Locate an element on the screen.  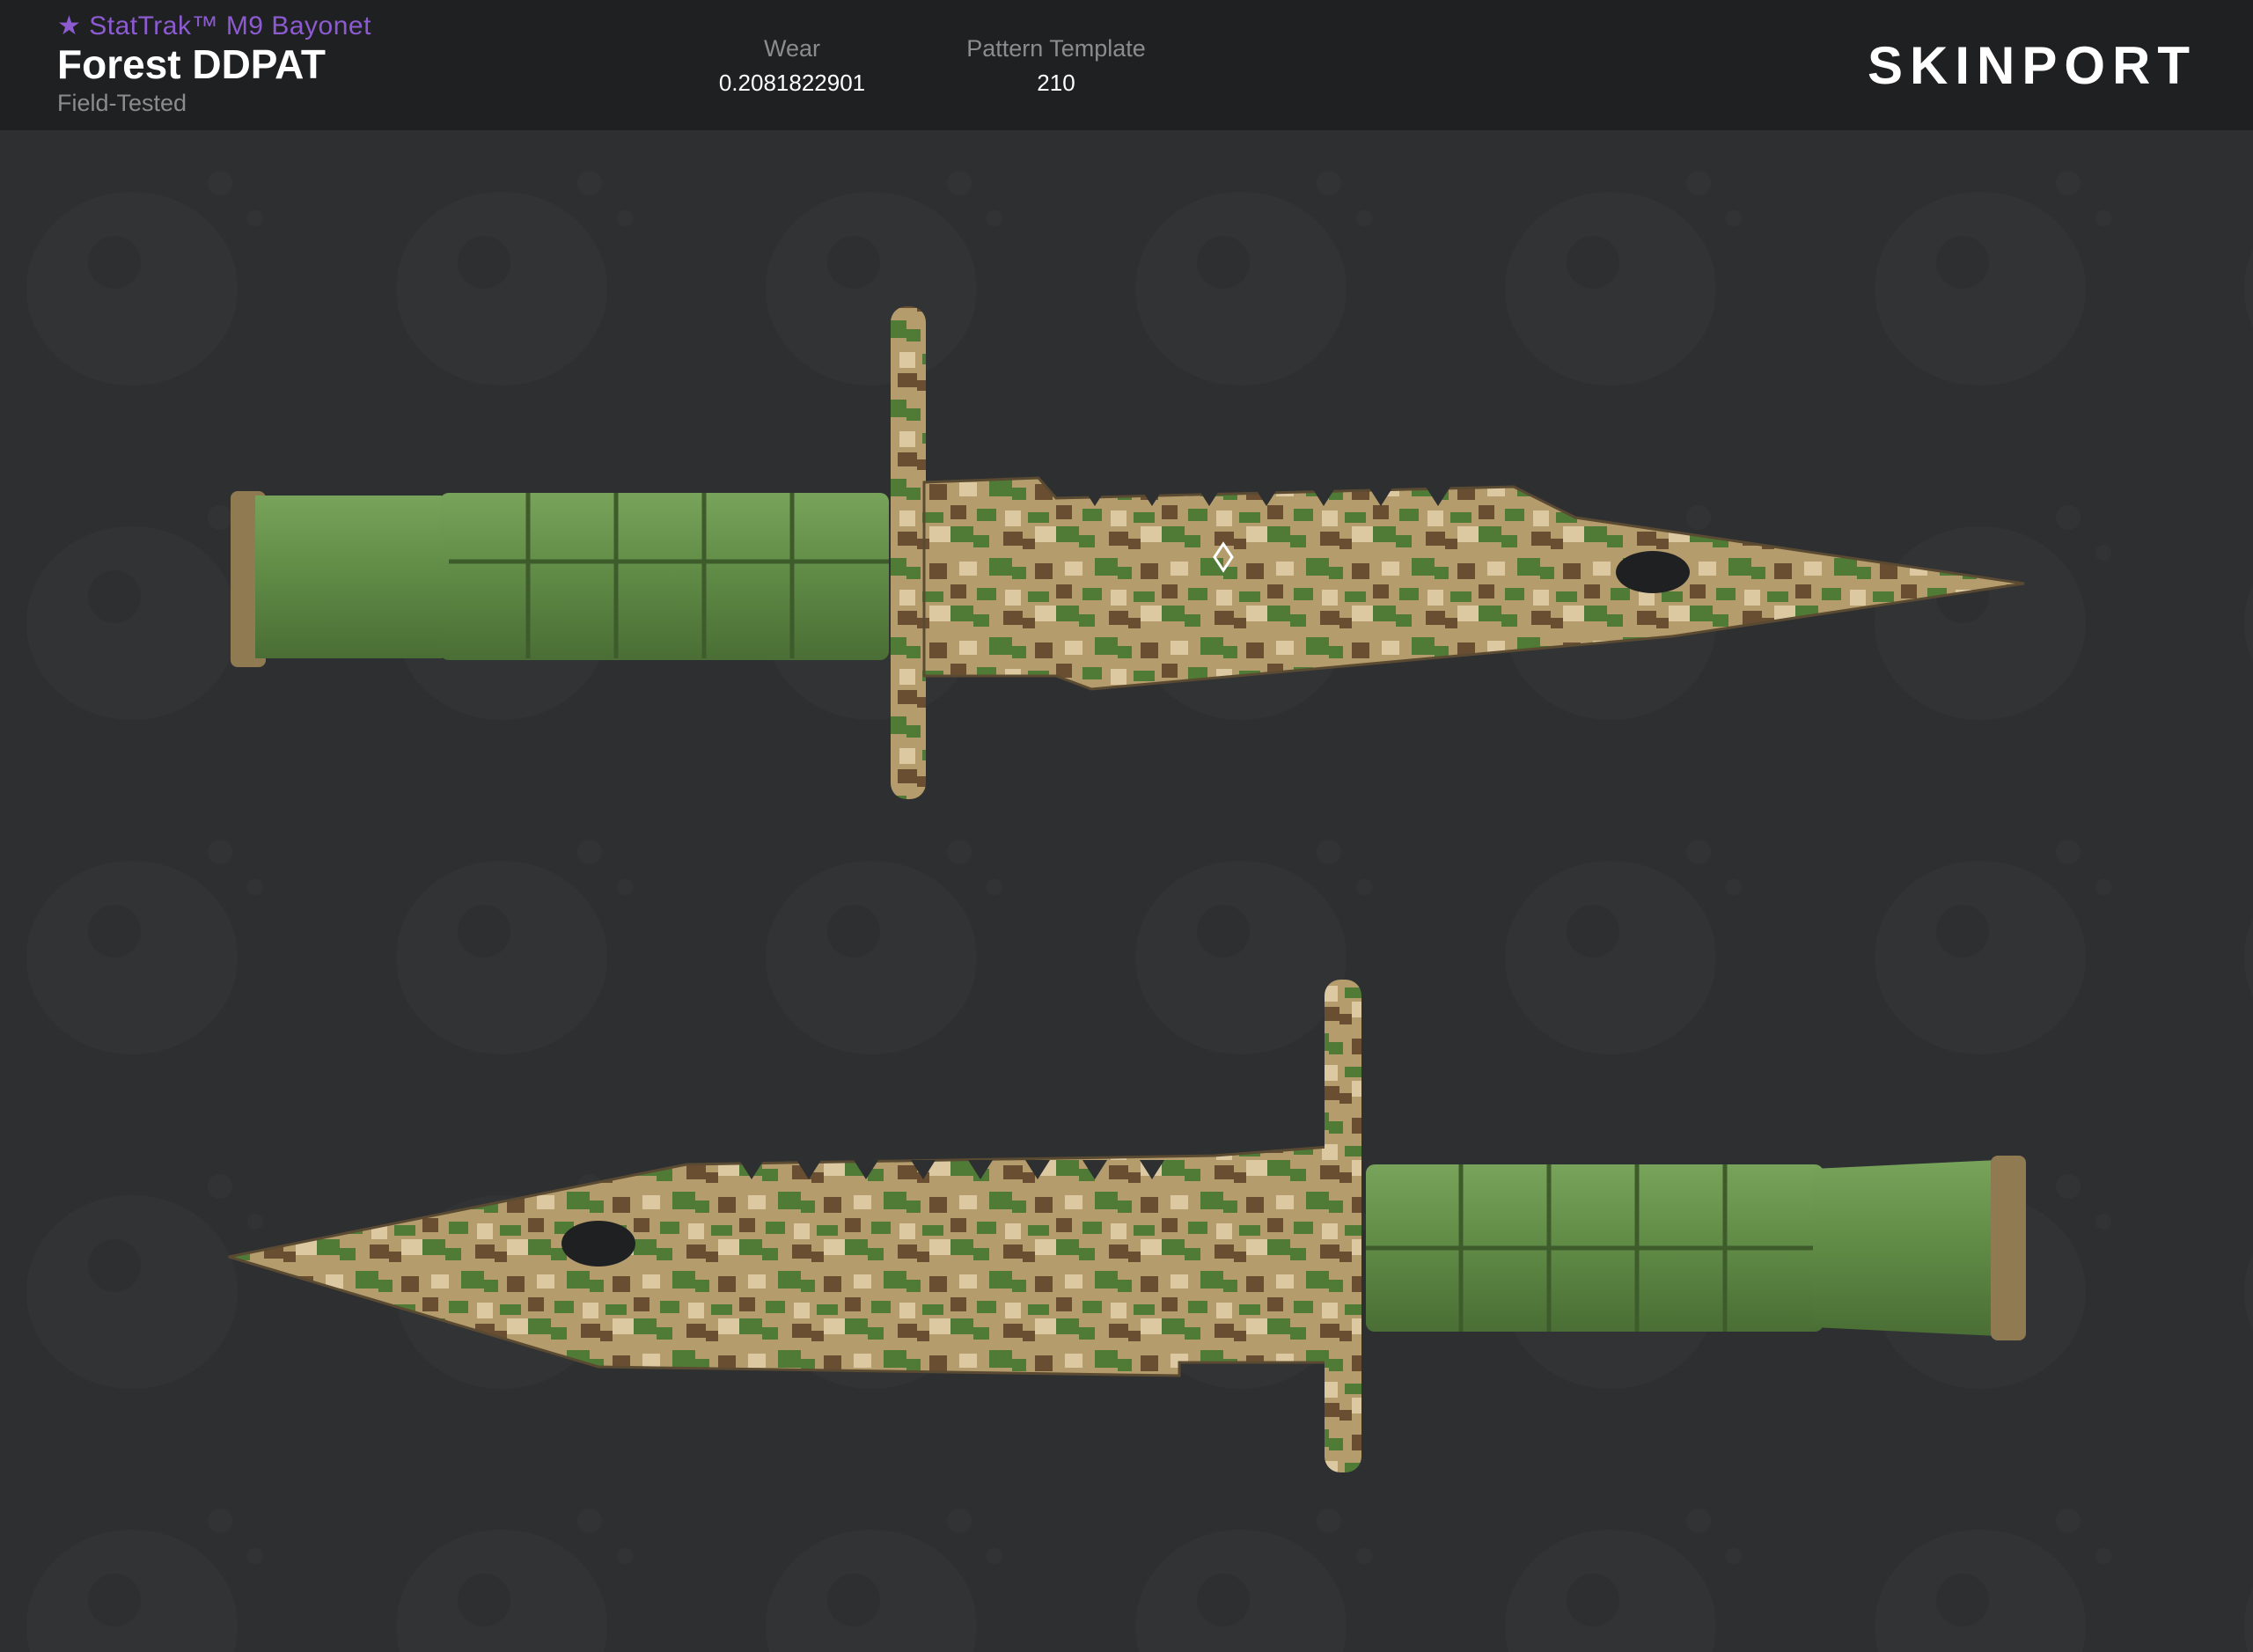
item-exterior: Field-Tested is located at coordinates (122, 103).